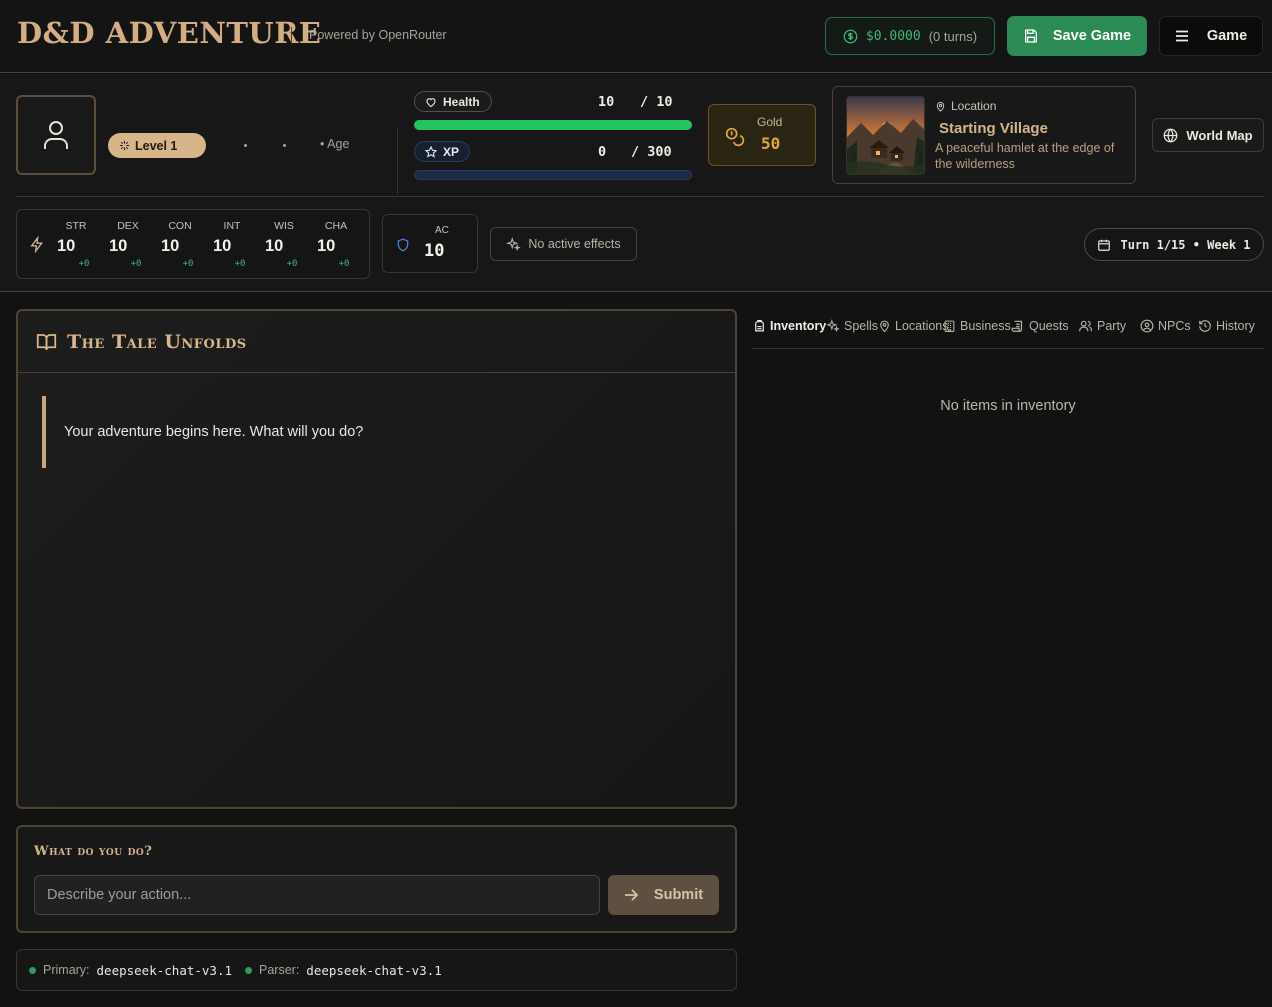  I want to click on tab-label: NPCs, so click(1174, 326).